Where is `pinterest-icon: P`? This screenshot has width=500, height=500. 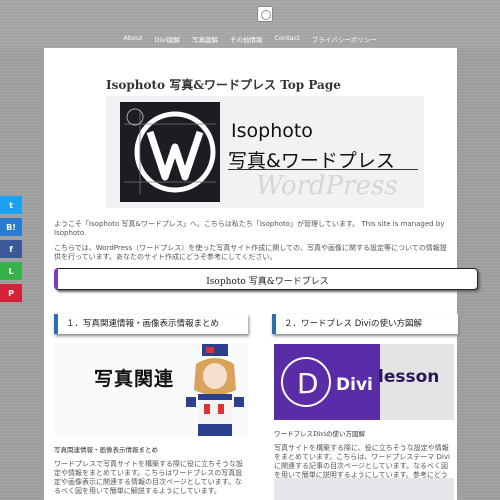
pinterest-icon: P is located at coordinates (11, 293).